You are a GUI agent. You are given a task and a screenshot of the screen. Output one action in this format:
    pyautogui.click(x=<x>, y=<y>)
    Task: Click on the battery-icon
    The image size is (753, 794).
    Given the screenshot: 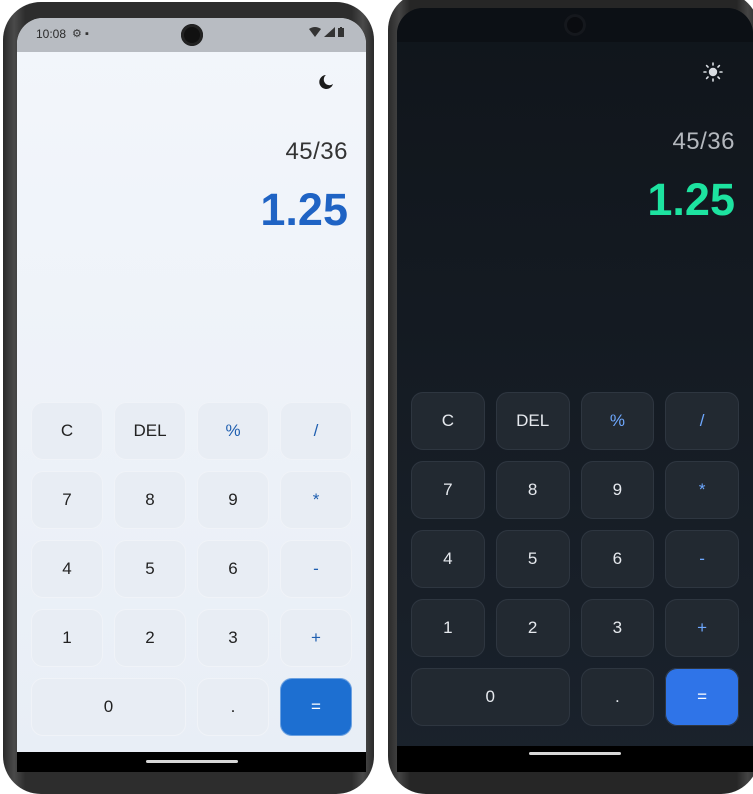 What is the action you would take?
    pyautogui.click(x=341, y=32)
    